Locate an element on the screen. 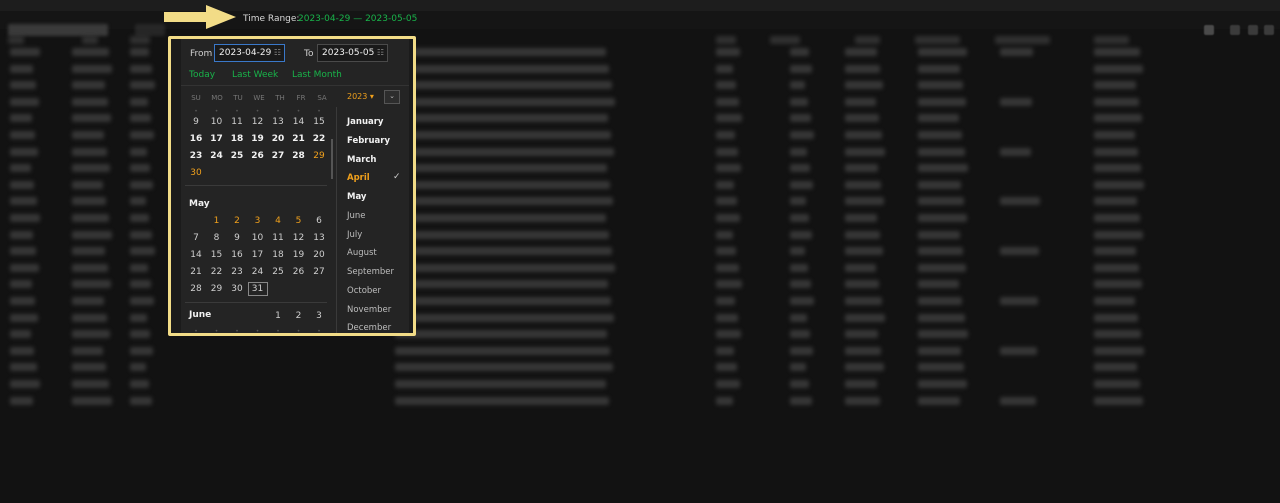 The image size is (1280, 503). table-row is located at coordinates (640, 351).